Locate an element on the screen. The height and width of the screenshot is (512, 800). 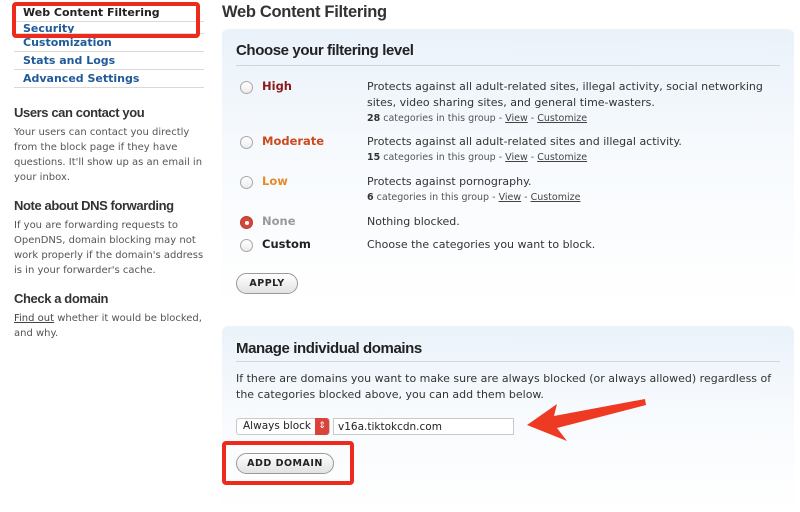
option-label: Moderate is located at coordinates (293, 141).